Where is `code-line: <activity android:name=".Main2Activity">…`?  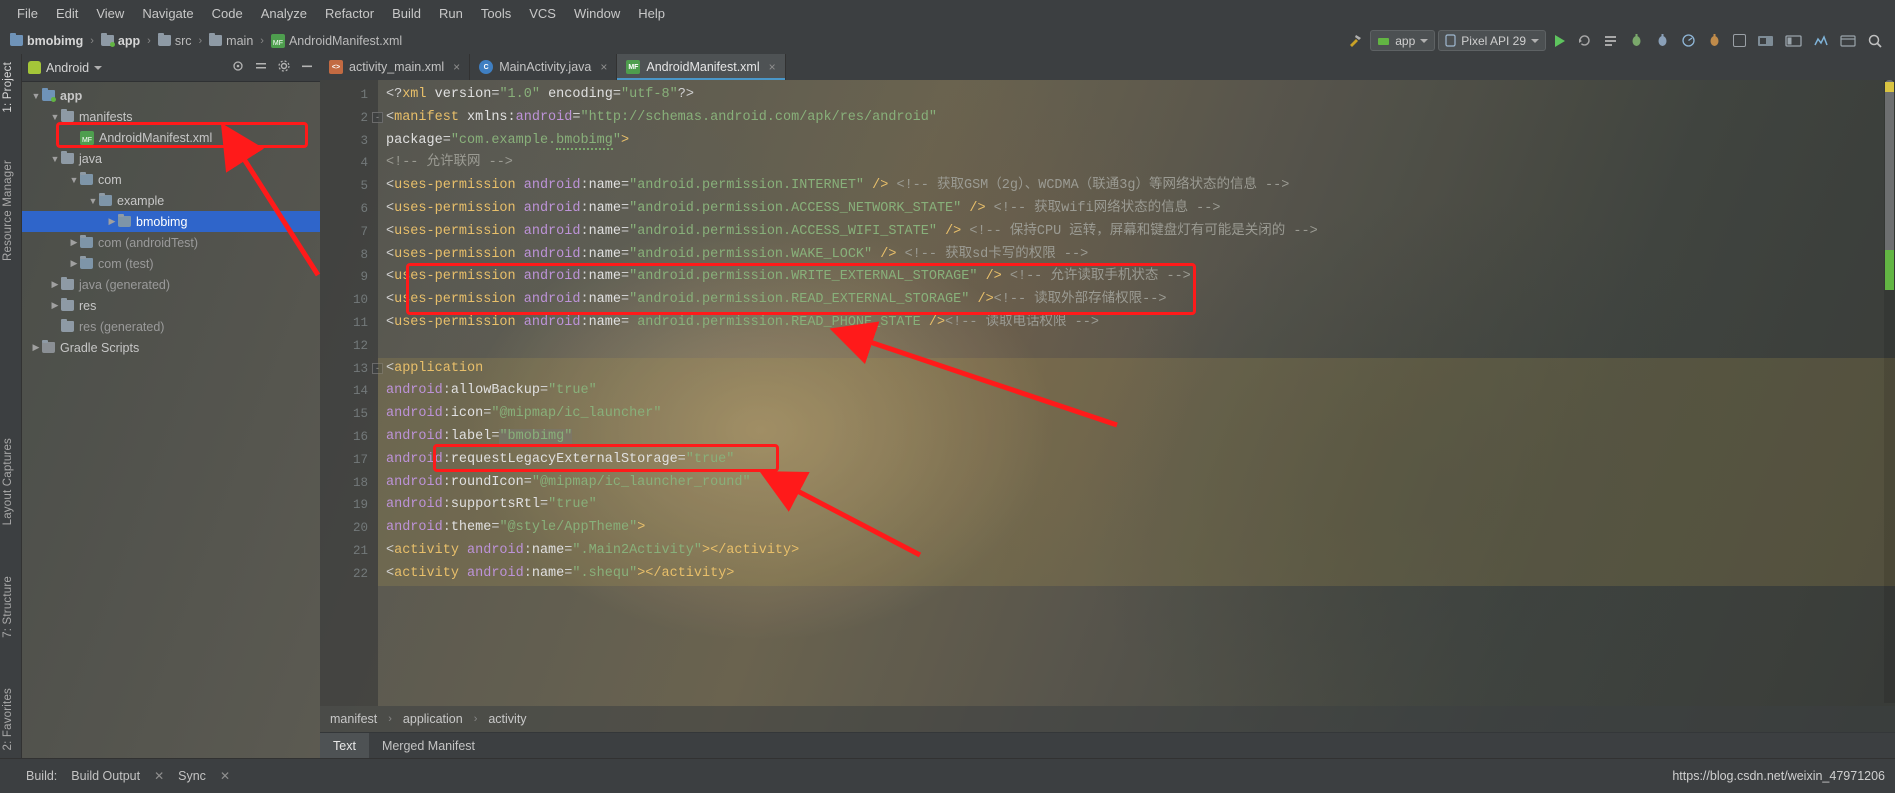
code-line: <activity android:name=".Main2Activity">… is located at coordinates (1136, 551).